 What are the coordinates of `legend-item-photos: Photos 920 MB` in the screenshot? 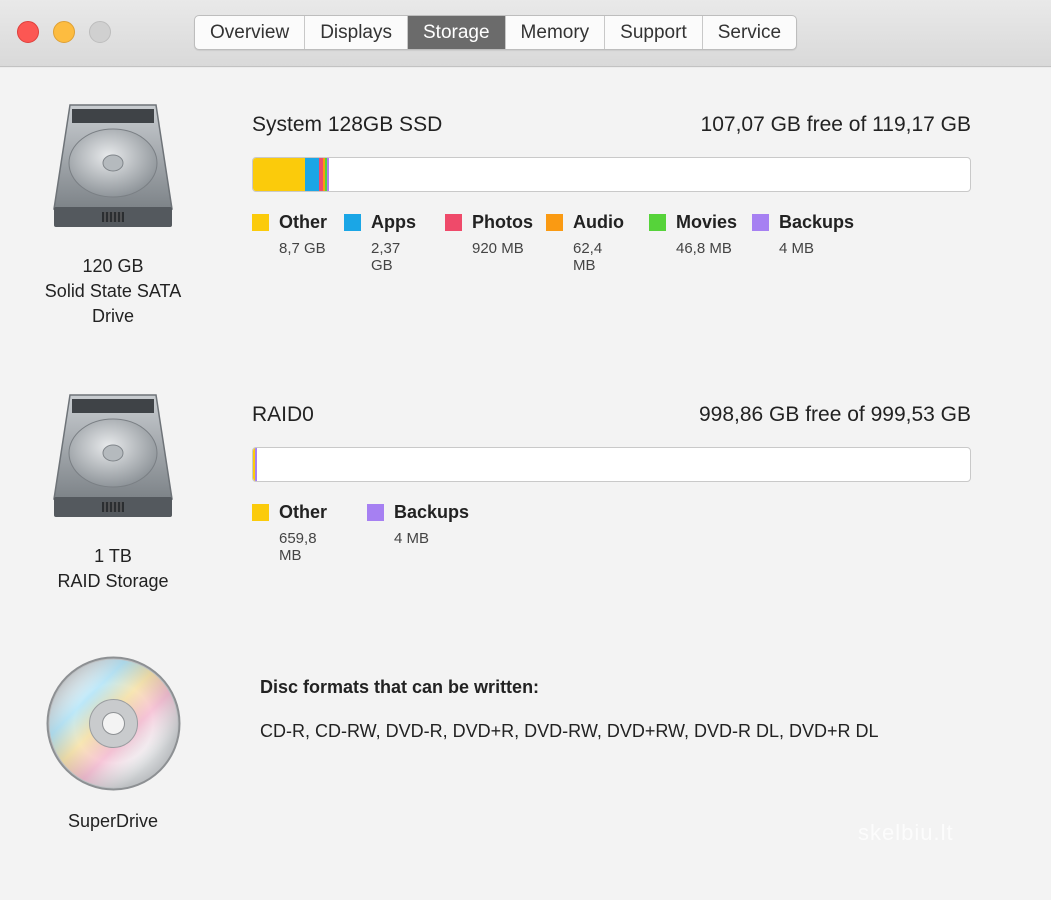 It's located at (489, 234).